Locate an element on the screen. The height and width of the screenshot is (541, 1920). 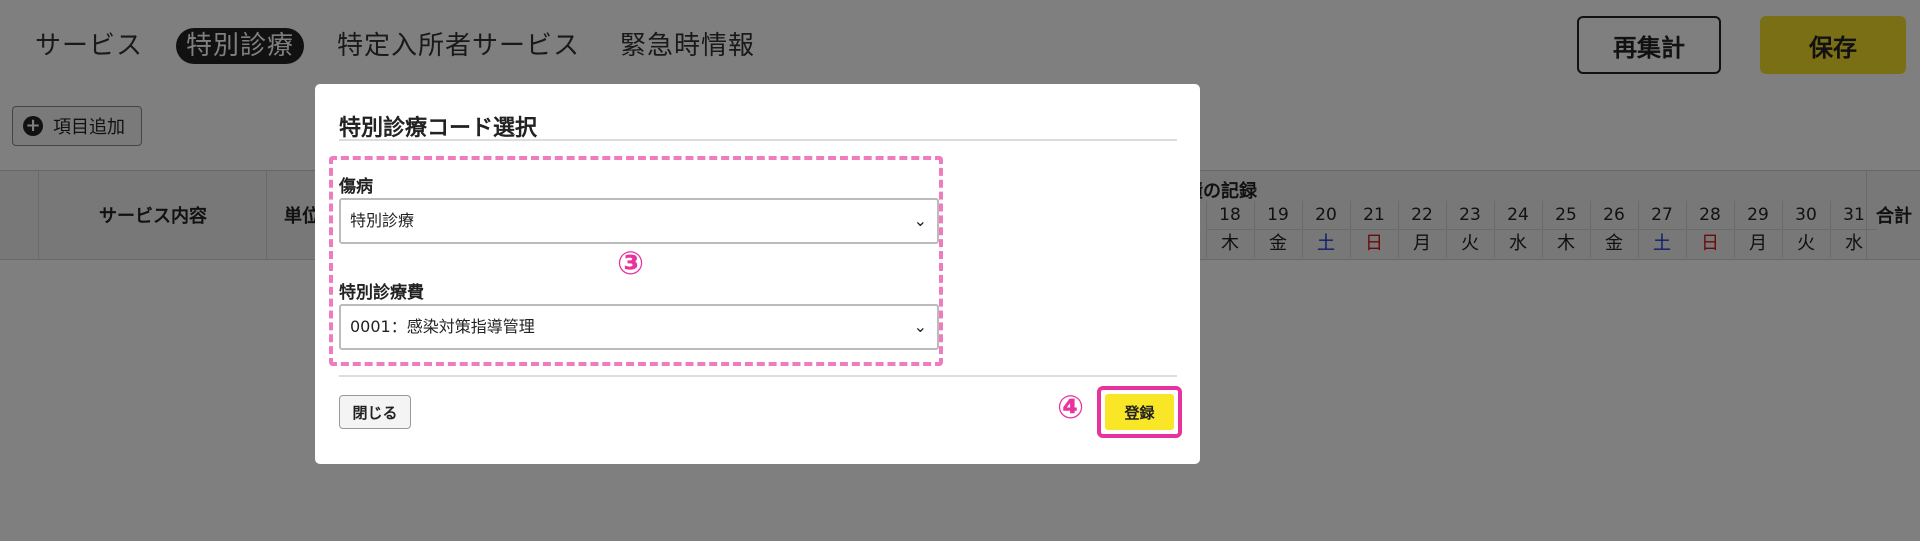
annotation-step-3: ③ is located at coordinates (631, 263).